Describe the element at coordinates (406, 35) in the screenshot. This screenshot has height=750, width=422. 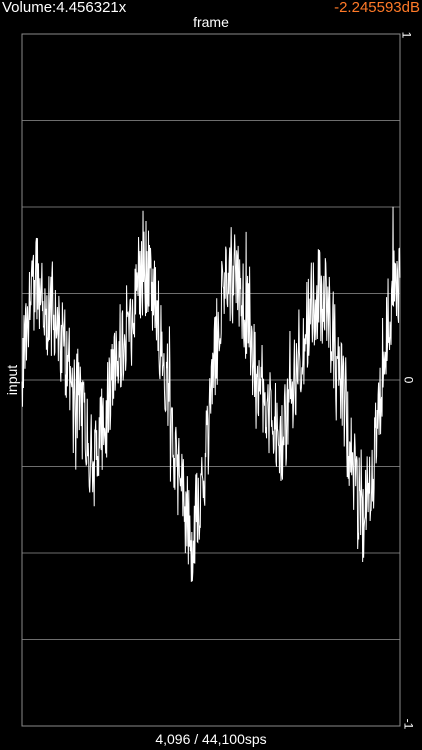
I see `y-tick-label-top: 1` at that location.